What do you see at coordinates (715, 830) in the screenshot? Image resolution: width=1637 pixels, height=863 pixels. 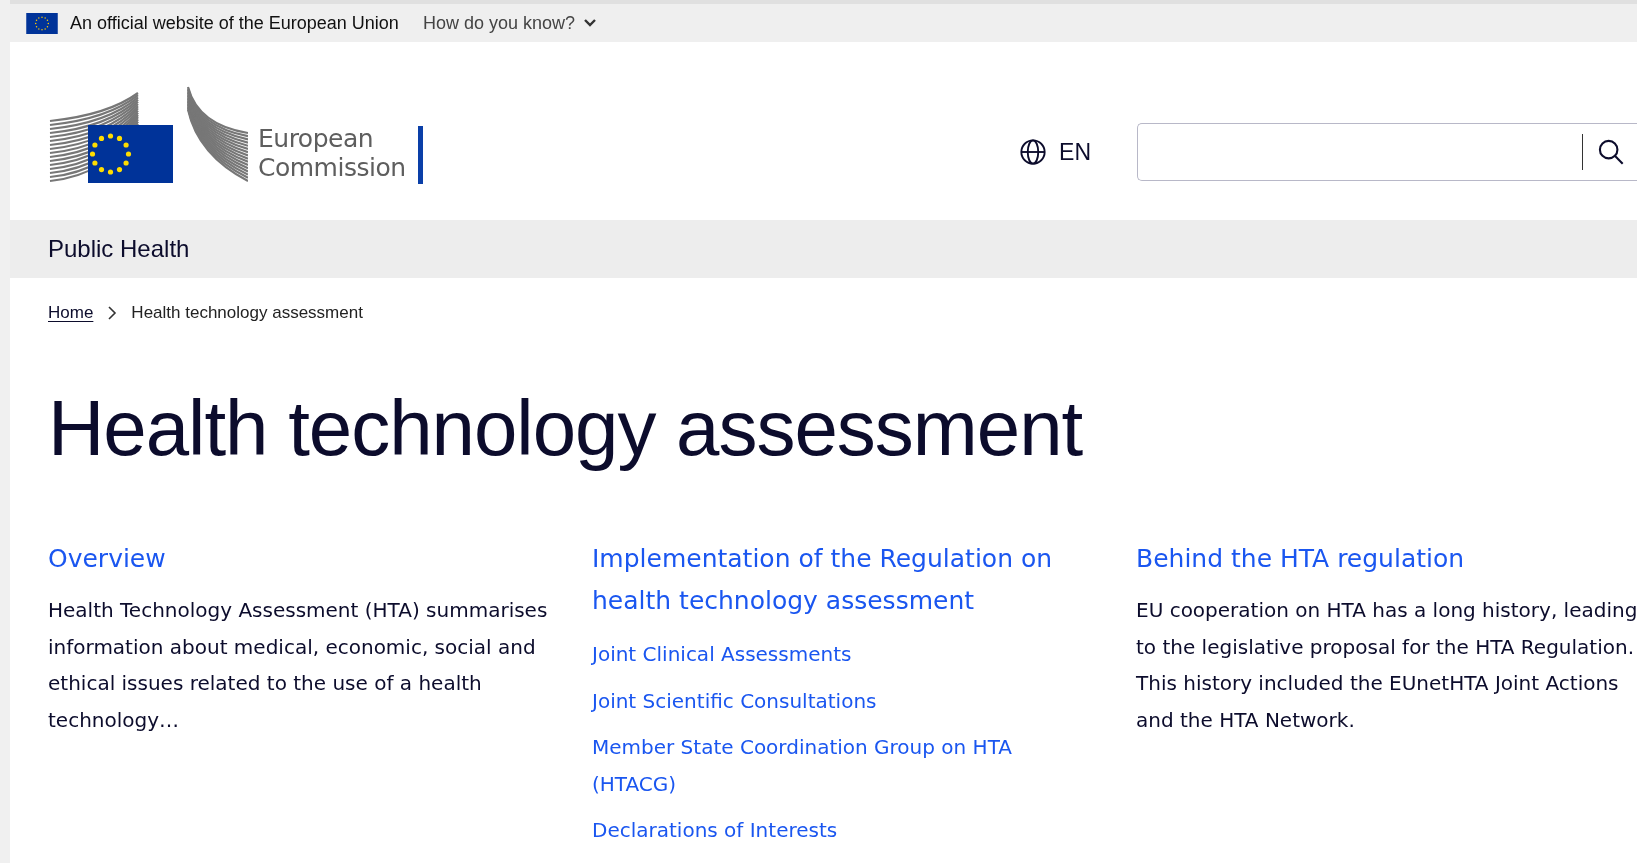 I see `section-link: Declarations of Interests` at bounding box center [715, 830].